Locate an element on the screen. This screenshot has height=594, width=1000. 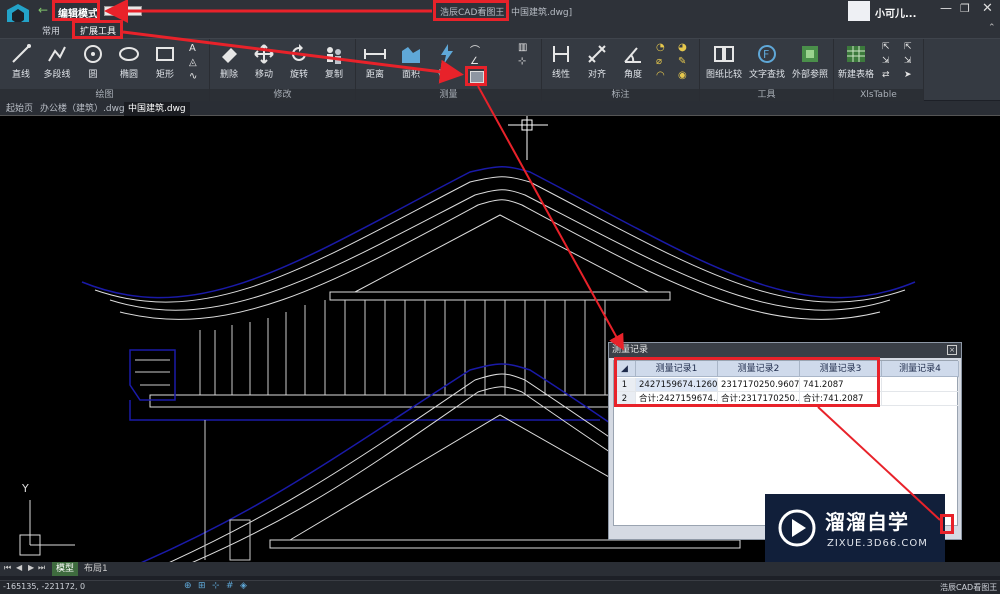
back-arrow-icon: ← is located at coordinates (43, 10).